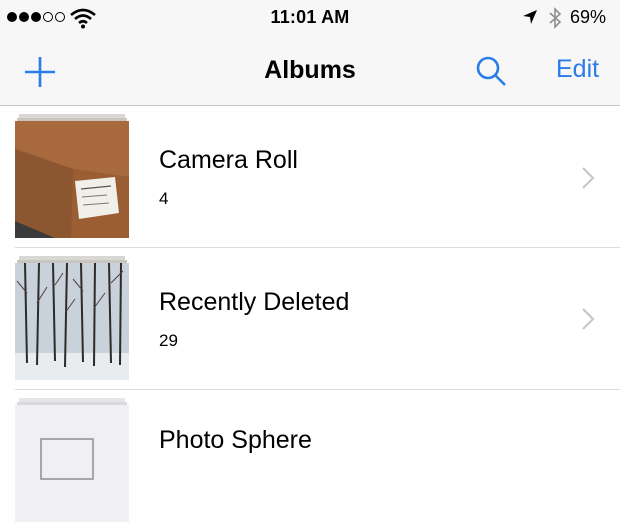  I want to click on album-count: 4, so click(164, 198).